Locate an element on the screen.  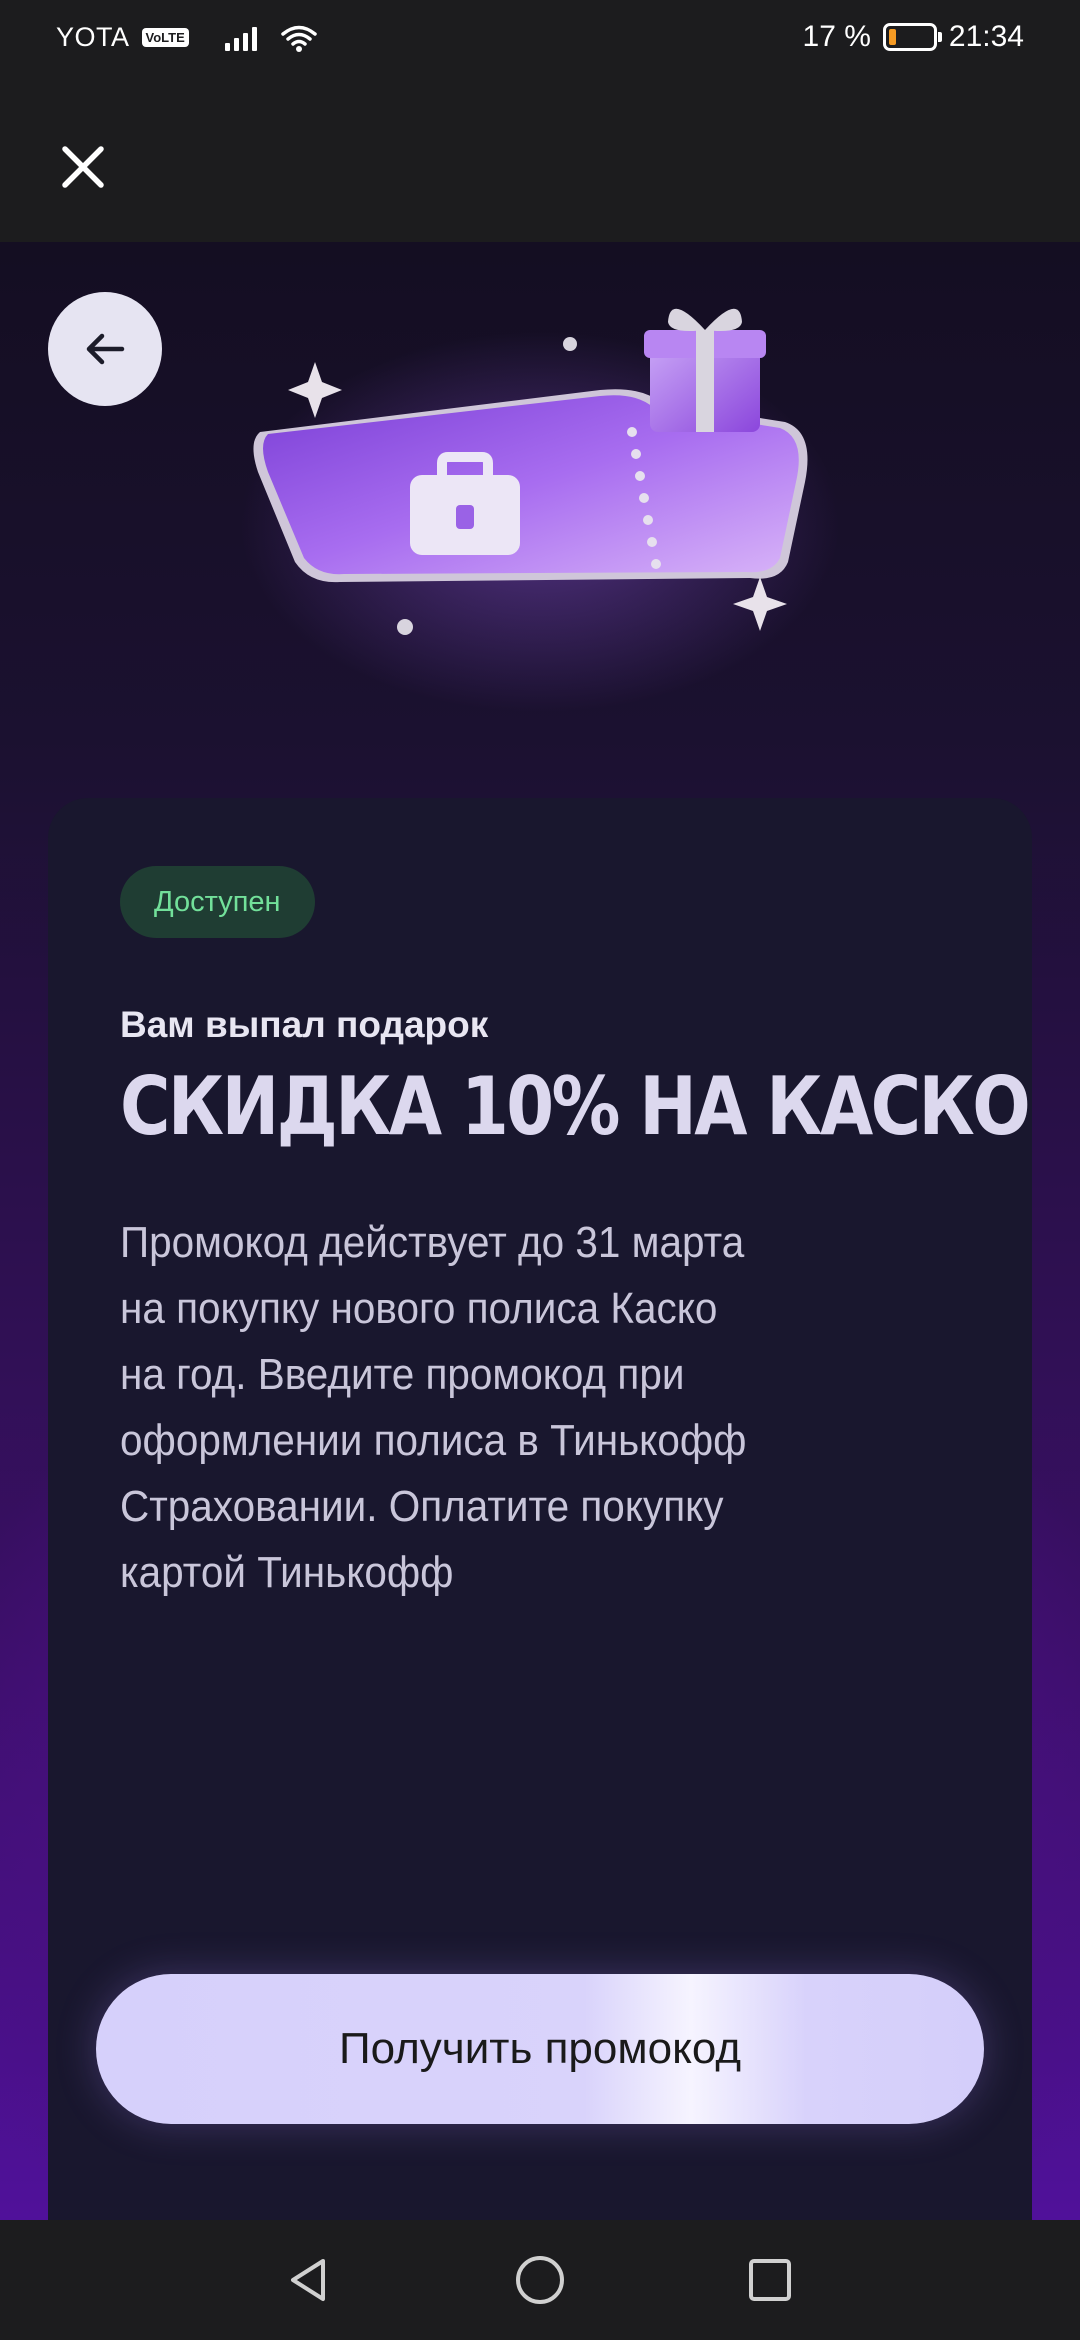
description-line: картой Тинькофф is located at coordinates (287, 1572).